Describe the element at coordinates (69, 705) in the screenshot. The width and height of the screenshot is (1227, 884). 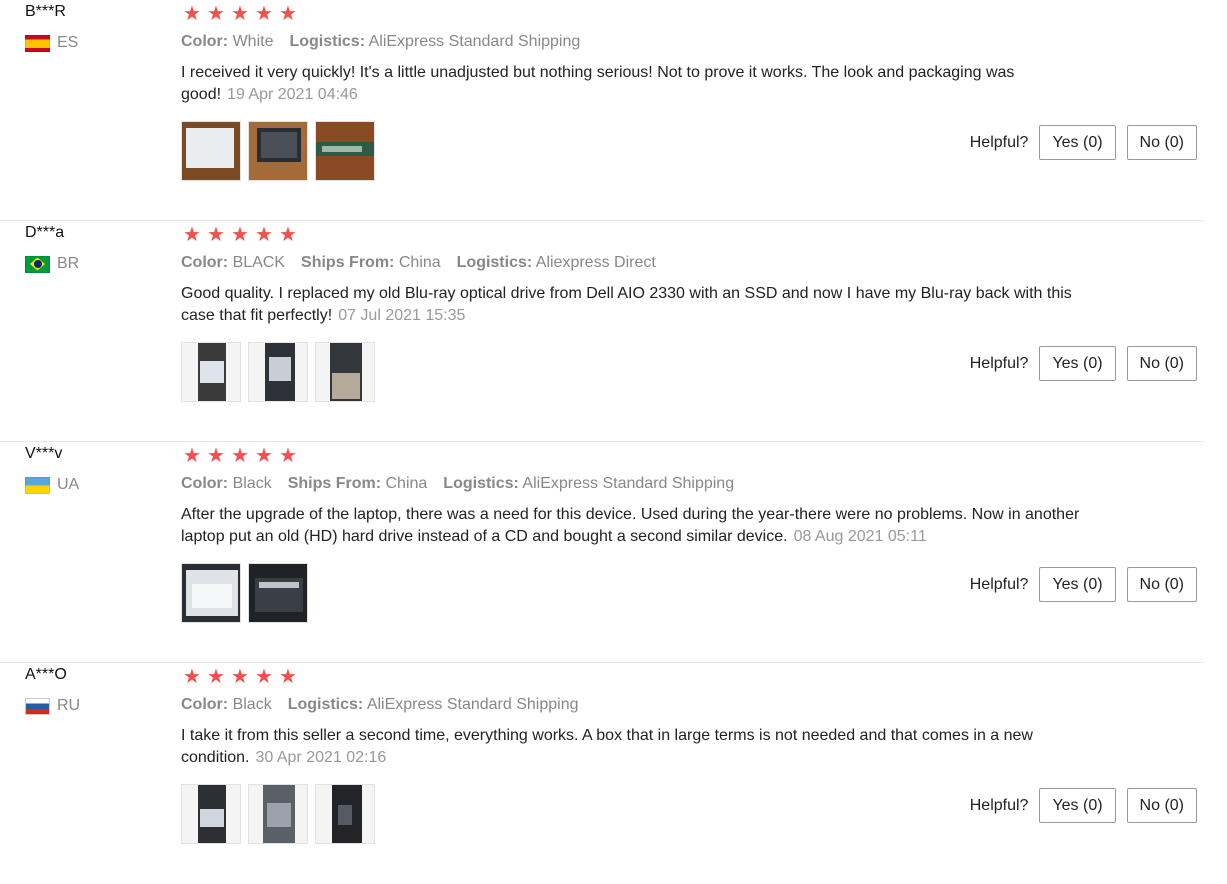
I see `country-code: RU` at that location.